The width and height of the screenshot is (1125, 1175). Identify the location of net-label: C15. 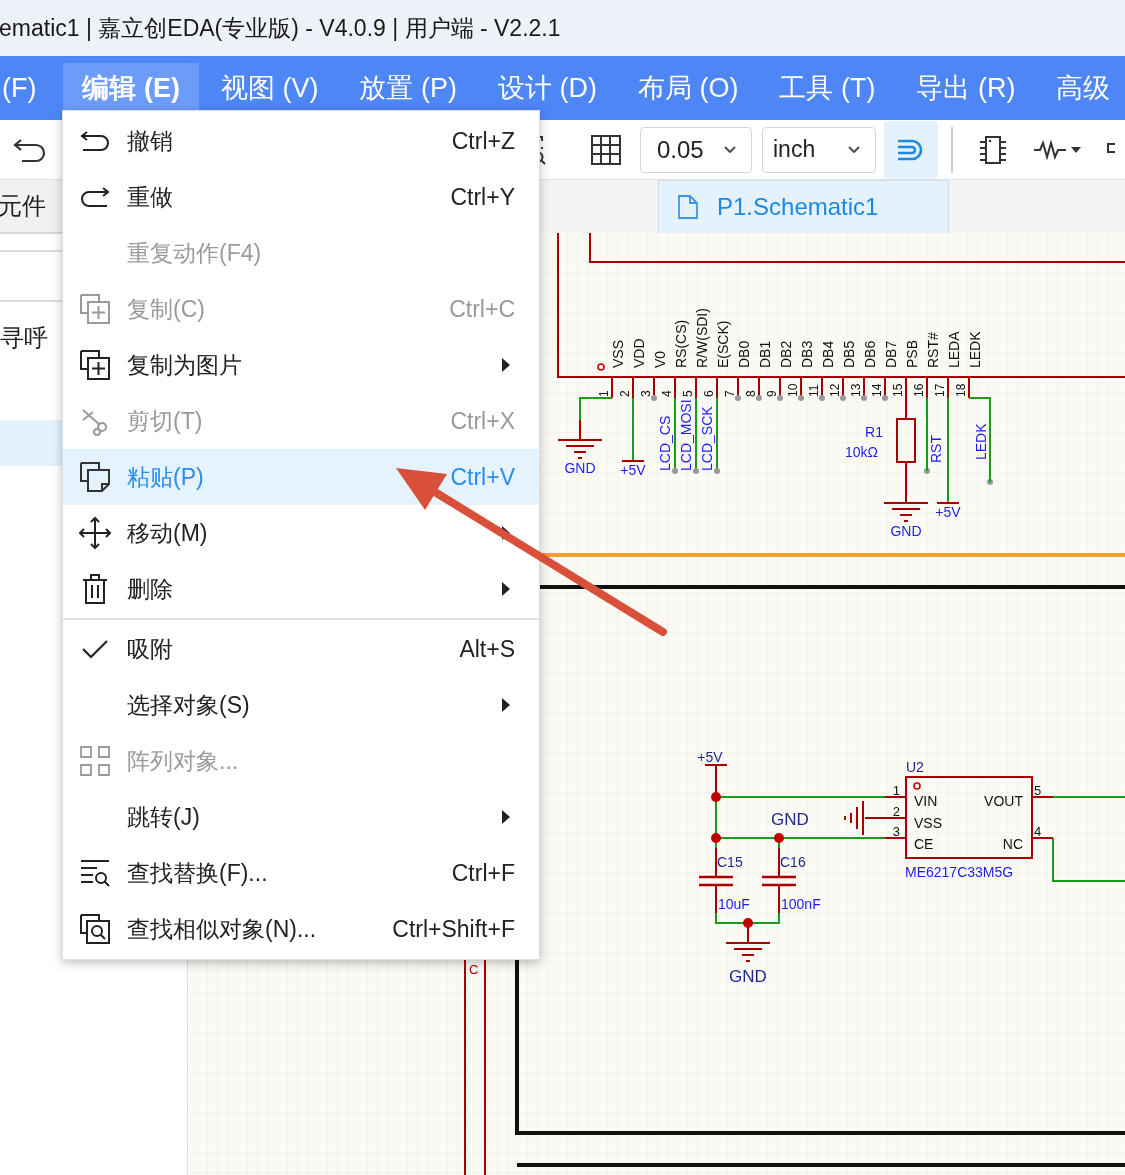
(730, 862).